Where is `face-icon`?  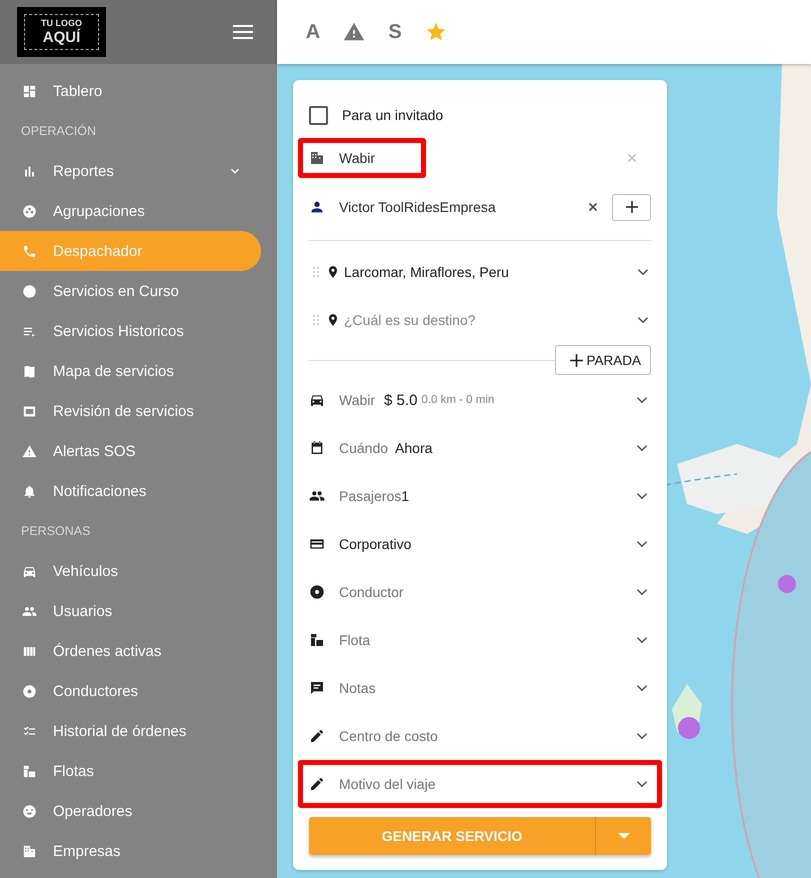
face-icon is located at coordinates (29, 811).